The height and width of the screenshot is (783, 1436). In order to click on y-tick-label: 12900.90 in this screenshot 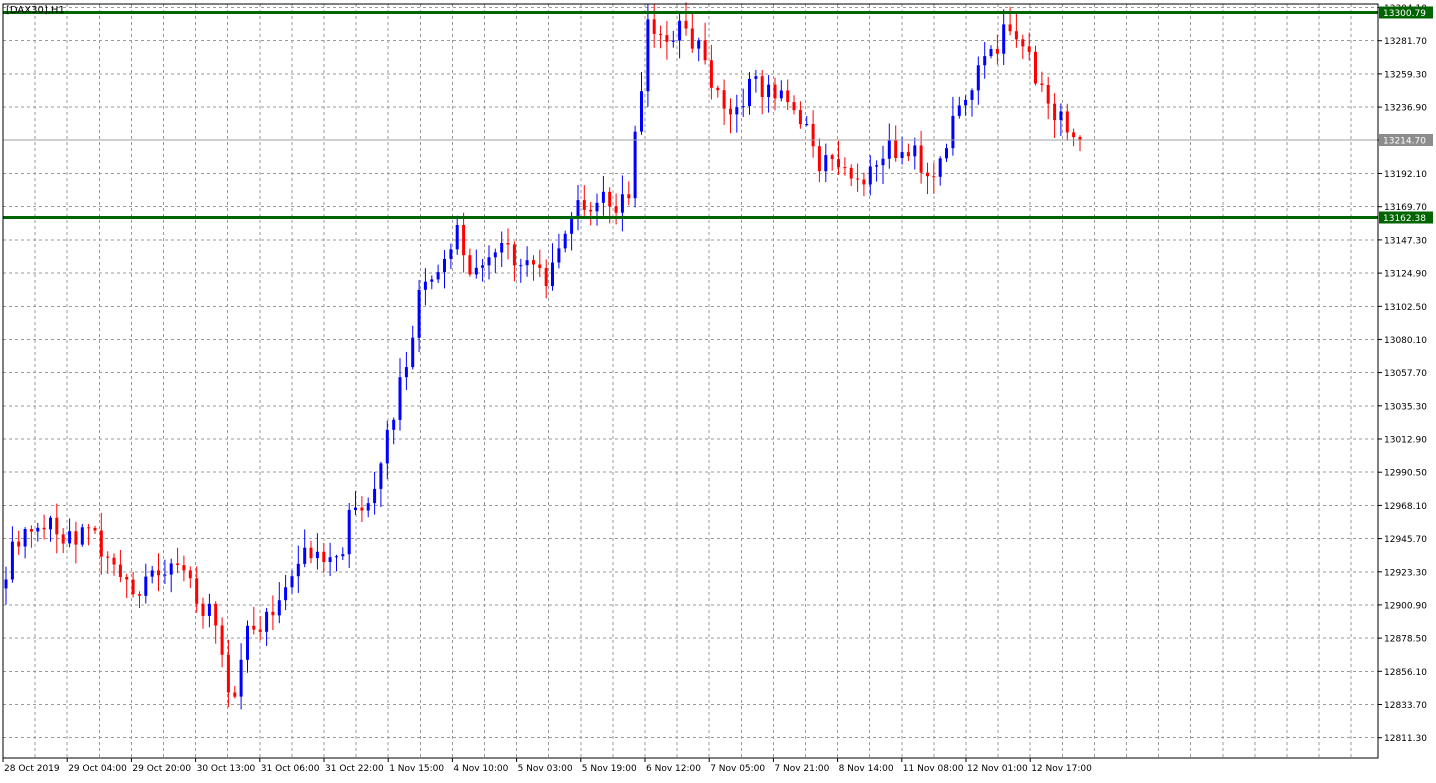, I will do `click(1405, 606)`.